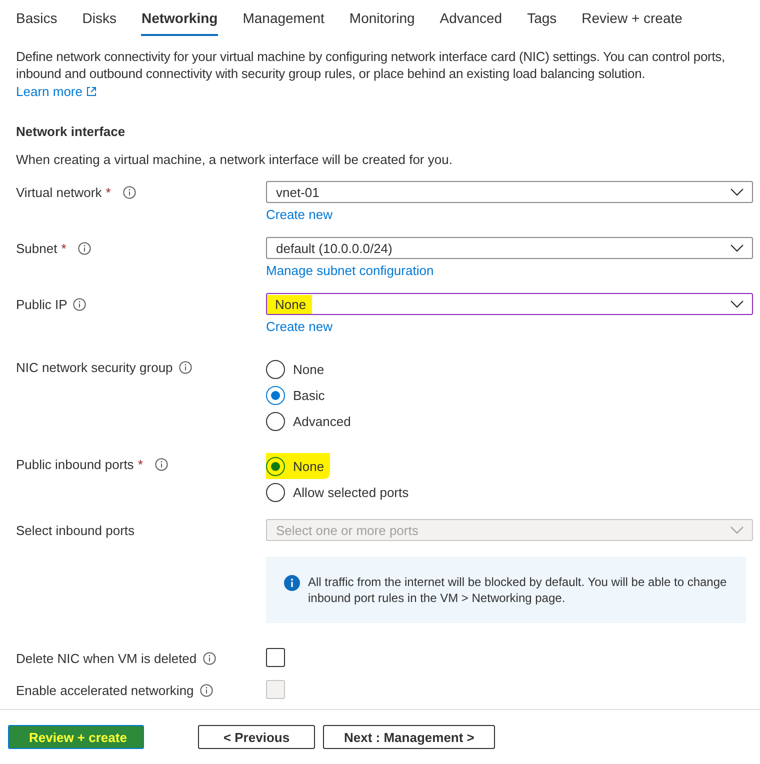  What do you see at coordinates (49, 91) in the screenshot?
I see `learn-more-link: Learn more` at bounding box center [49, 91].